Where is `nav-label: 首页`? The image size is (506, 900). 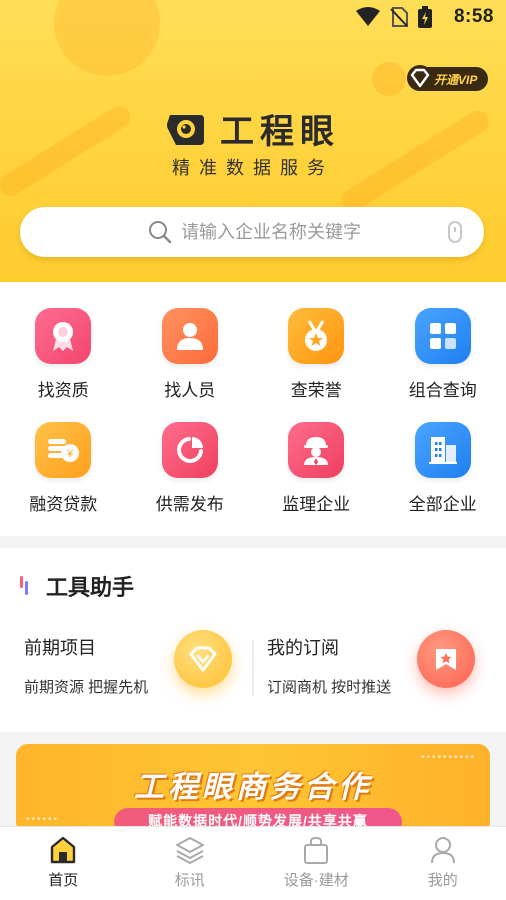 nav-label: 首页 is located at coordinates (63, 880).